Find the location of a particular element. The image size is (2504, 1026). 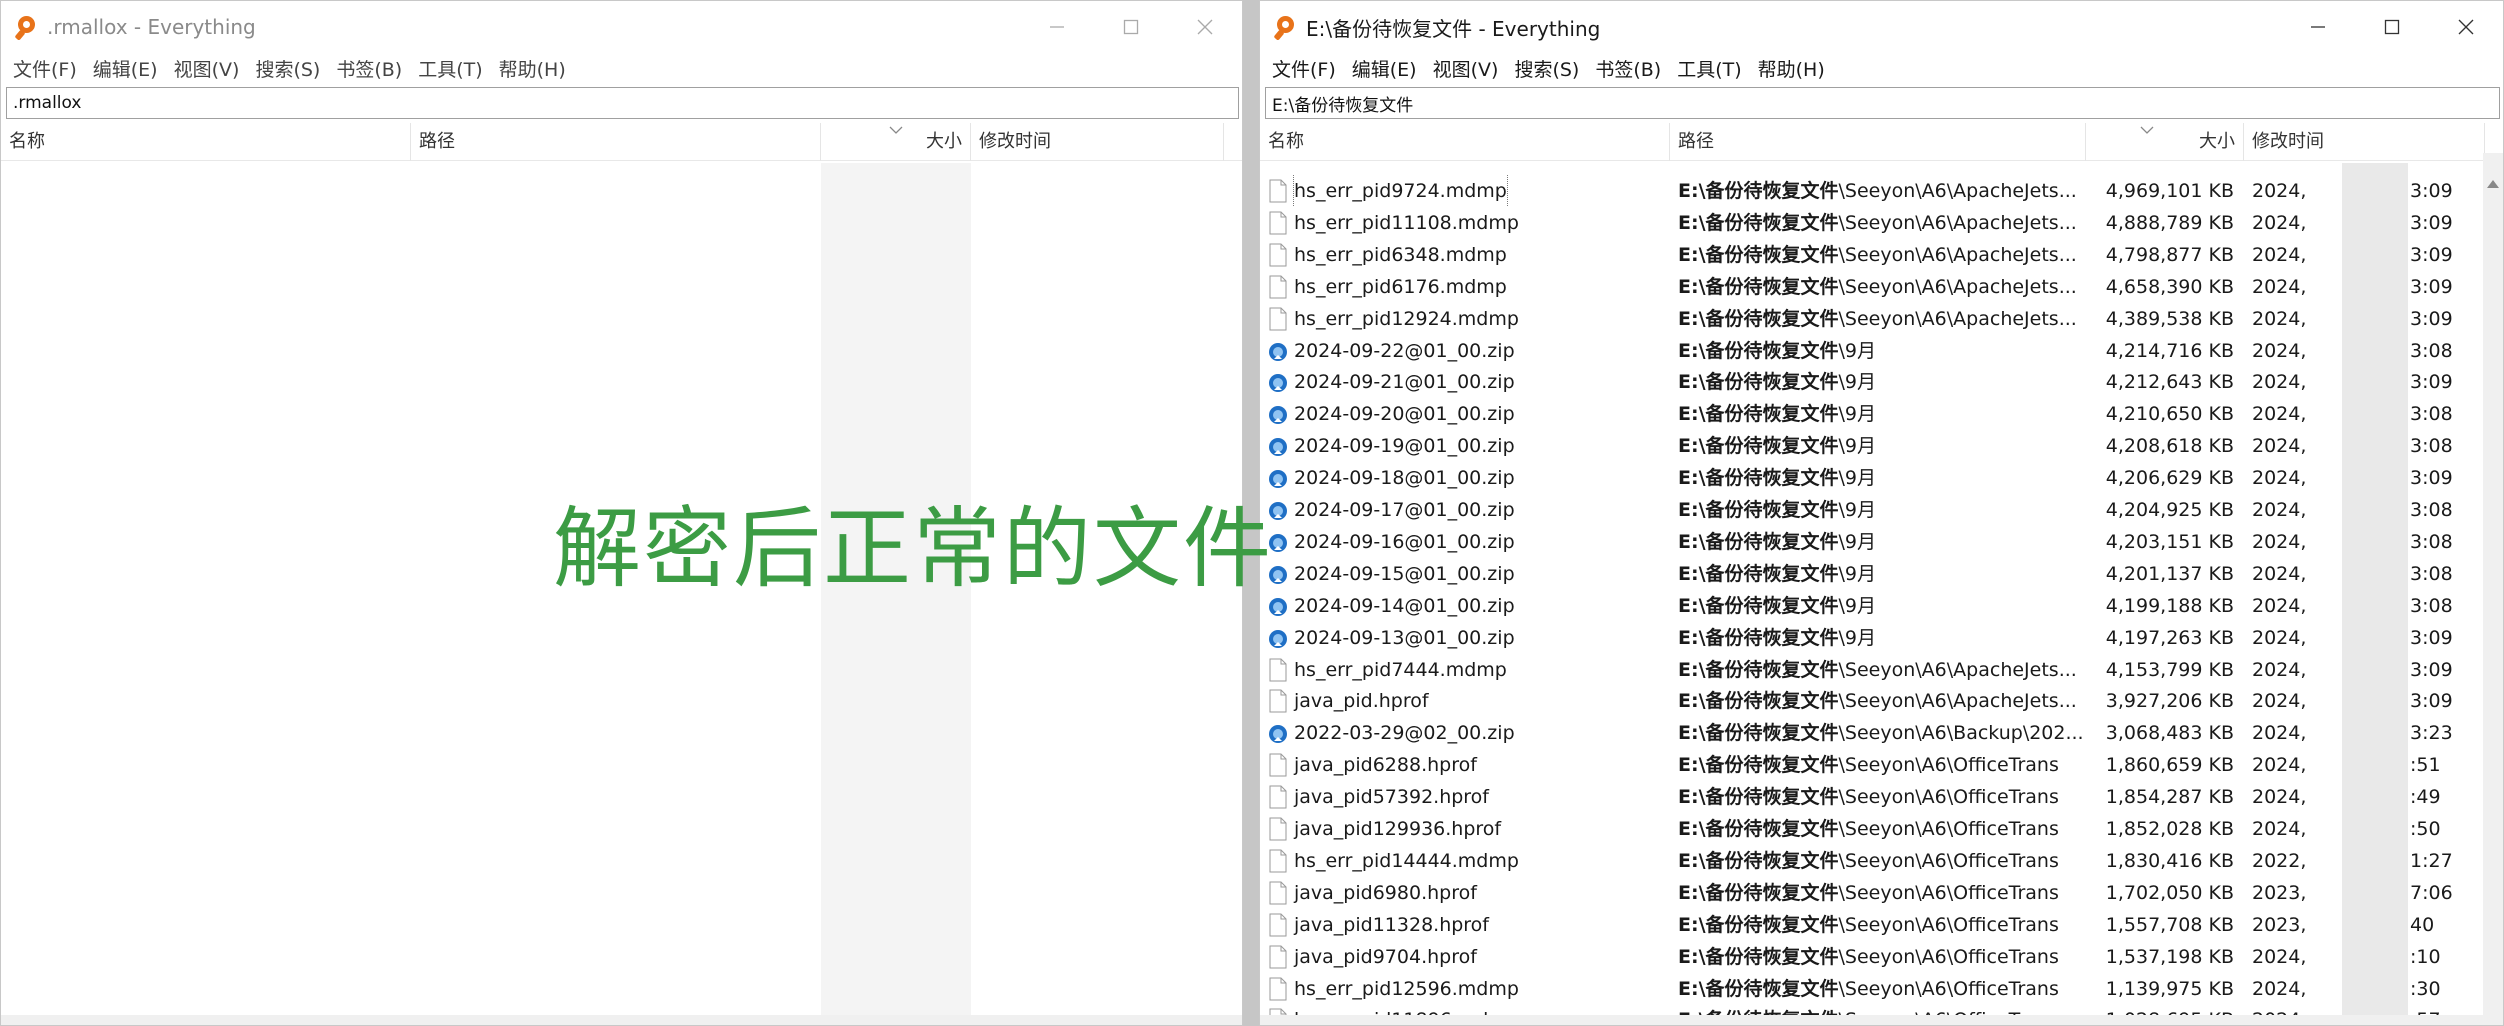

file-path-cell: E:\备份待恢复文件\9月 is located at coordinates (1880, 478).